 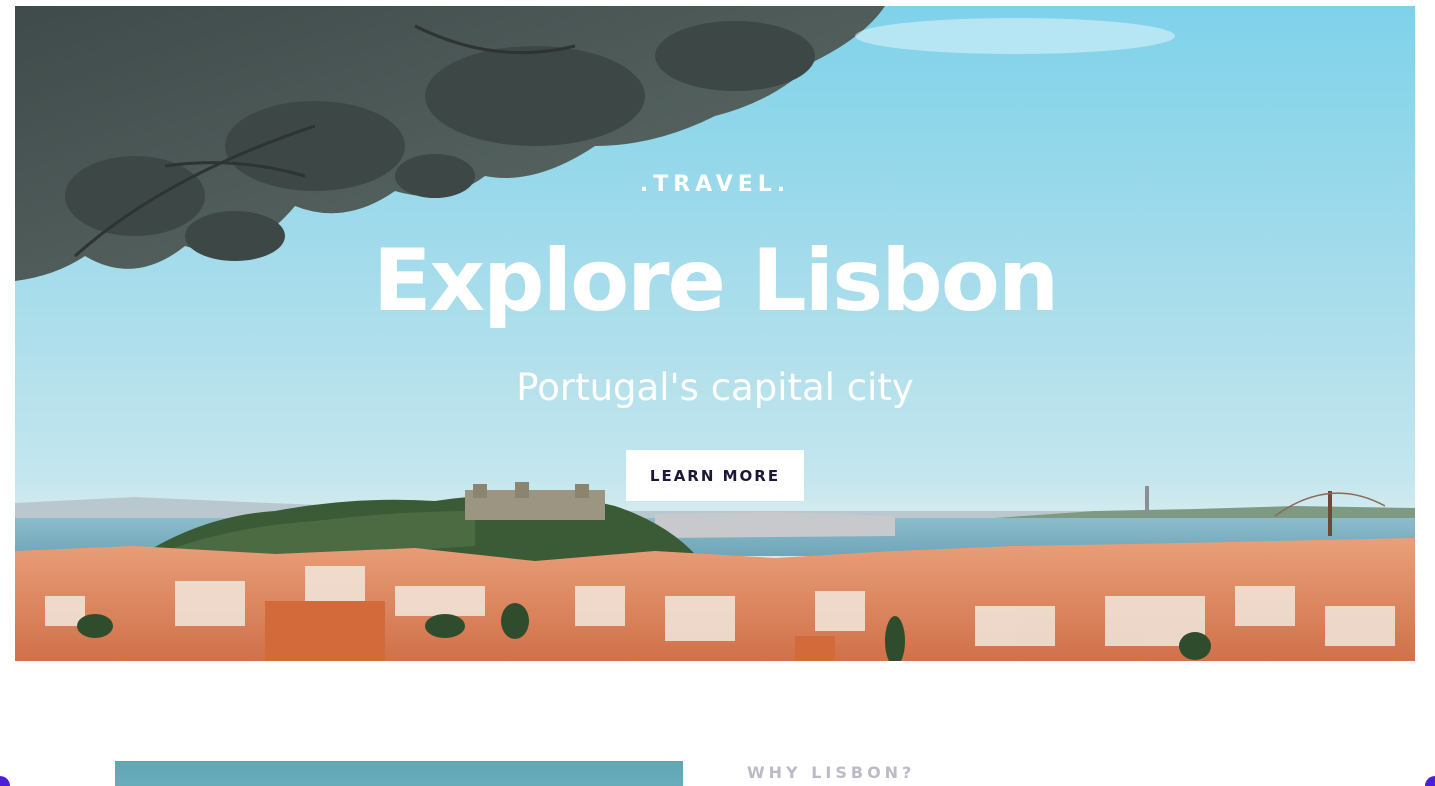 What do you see at coordinates (5, 781) in the screenshot?
I see `corner-accent-left` at bounding box center [5, 781].